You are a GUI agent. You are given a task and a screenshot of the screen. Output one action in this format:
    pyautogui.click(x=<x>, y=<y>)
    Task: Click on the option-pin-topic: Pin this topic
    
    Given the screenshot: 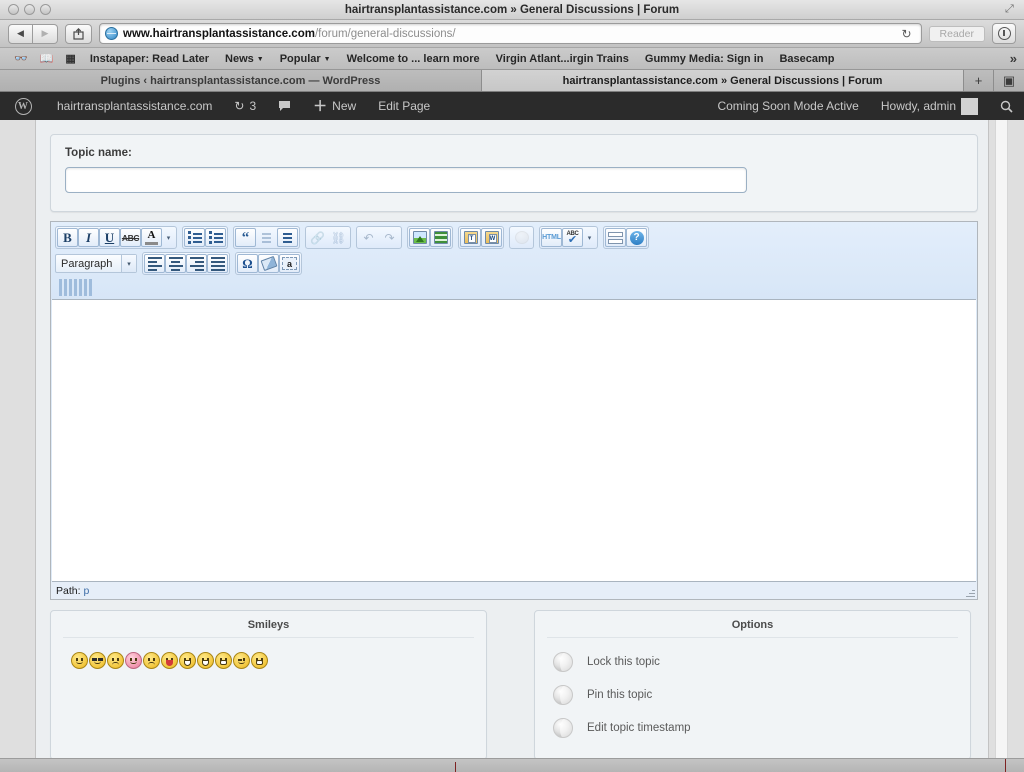 What is the action you would take?
    pyautogui.click(x=752, y=697)
    